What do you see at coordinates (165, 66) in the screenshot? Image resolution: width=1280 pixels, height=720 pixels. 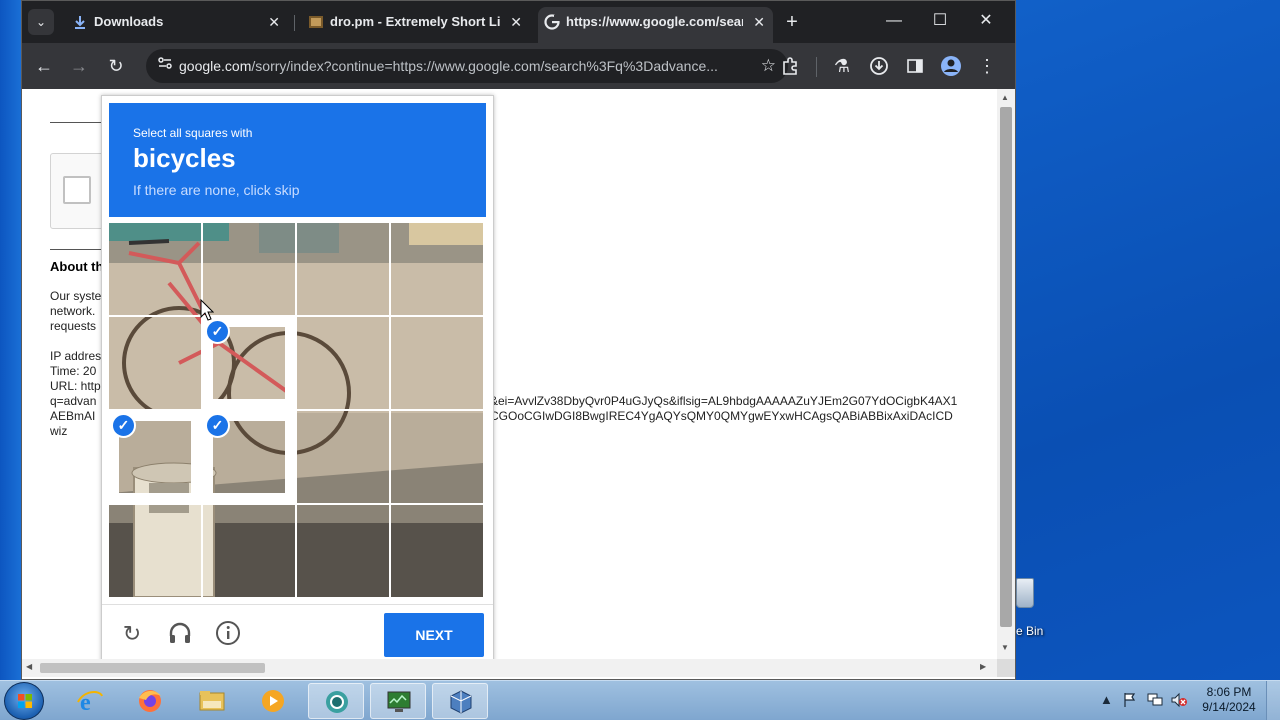 I see `site-info-icon` at bounding box center [165, 66].